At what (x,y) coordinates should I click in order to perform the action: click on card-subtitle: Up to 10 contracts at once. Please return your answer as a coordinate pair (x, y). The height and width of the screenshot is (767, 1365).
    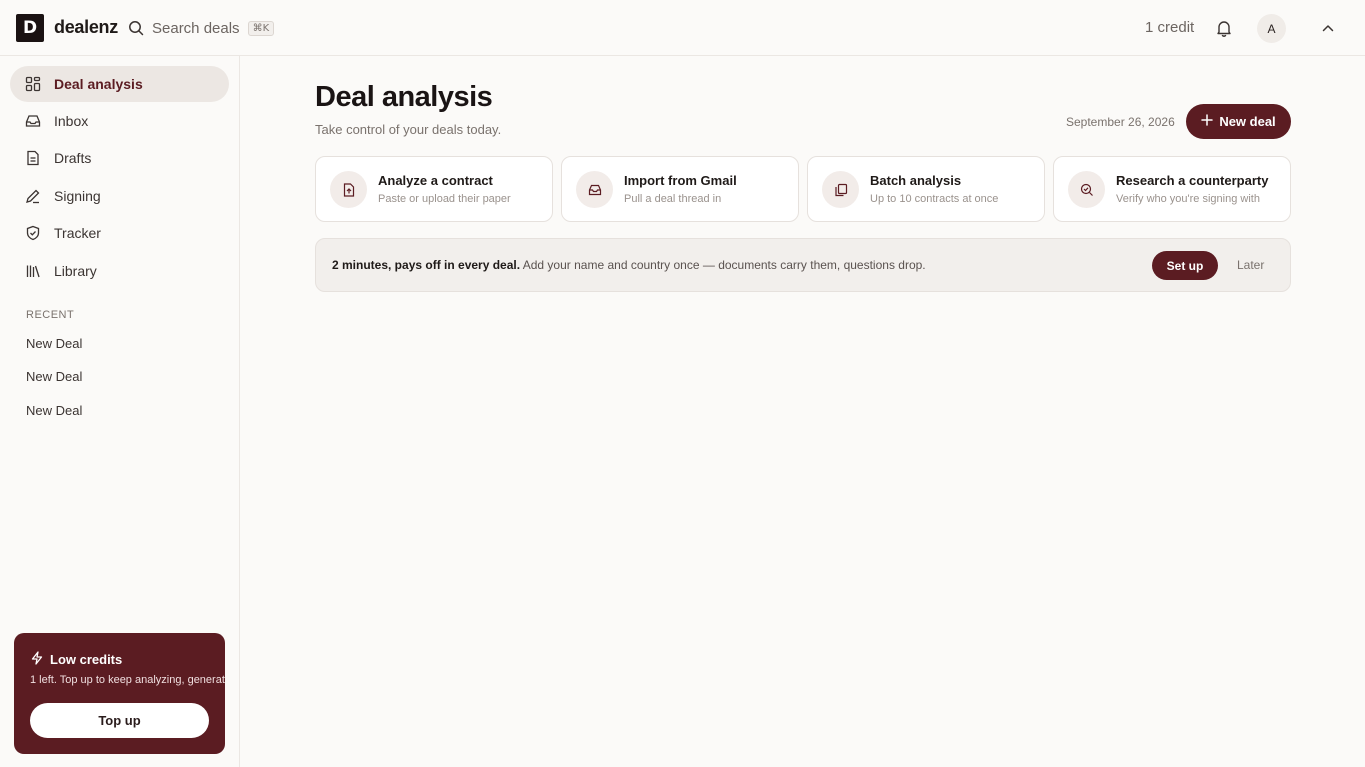
    Looking at the image, I should click on (934, 199).